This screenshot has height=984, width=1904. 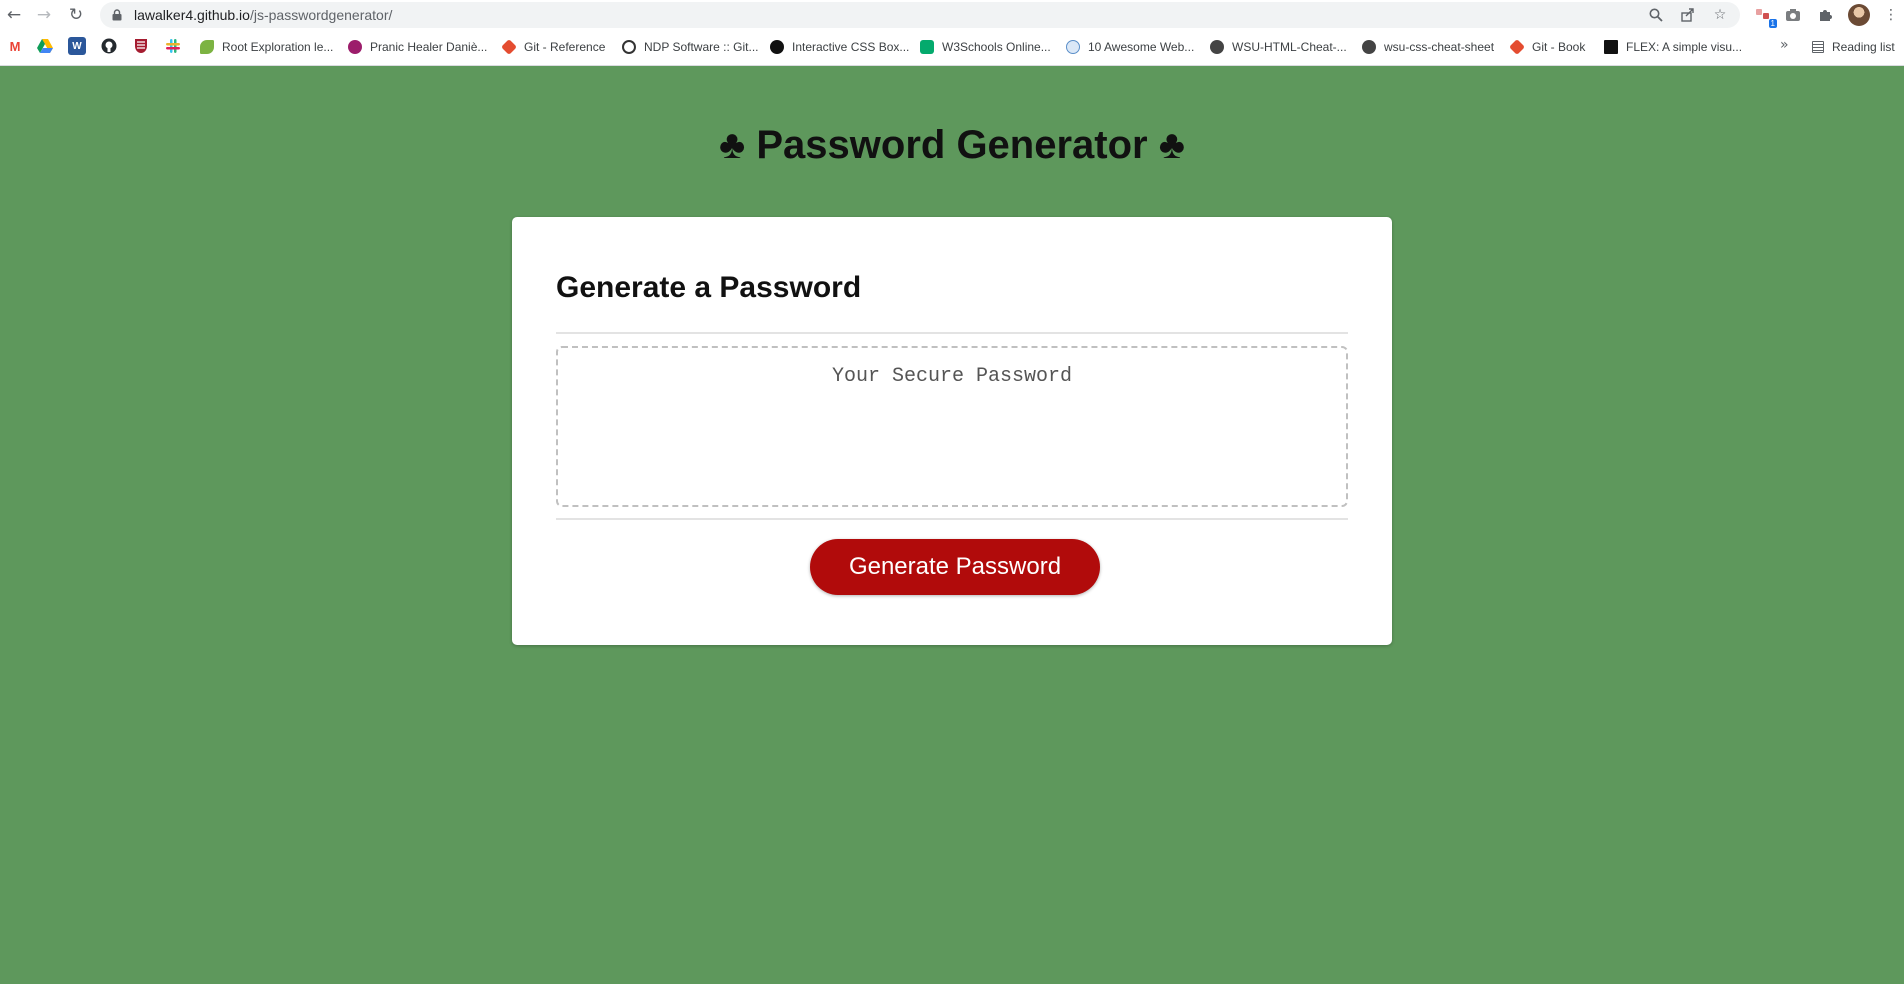 What do you see at coordinates (777, 47) in the screenshot?
I see `codepen-icon` at bounding box center [777, 47].